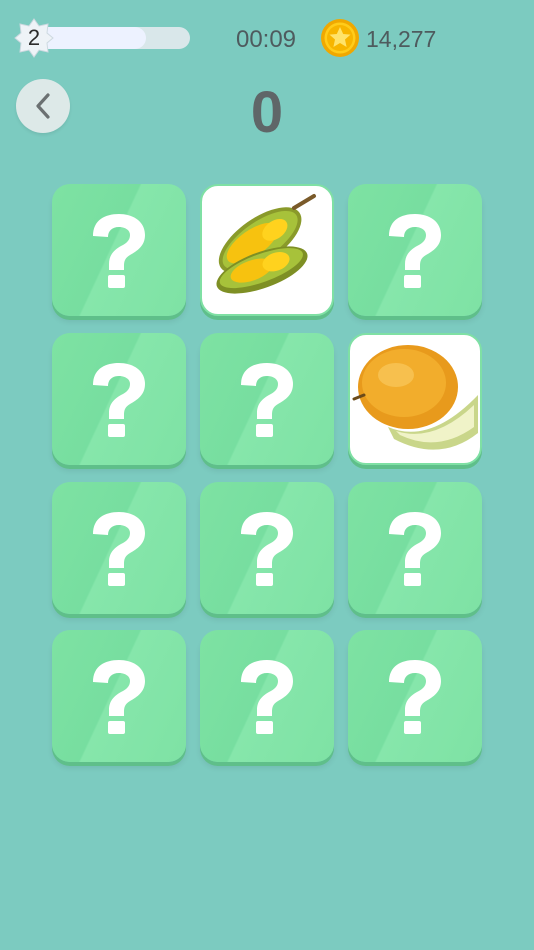 The image size is (534, 950). What do you see at coordinates (267, 250) in the screenshot?
I see `card-revealed-durian` at bounding box center [267, 250].